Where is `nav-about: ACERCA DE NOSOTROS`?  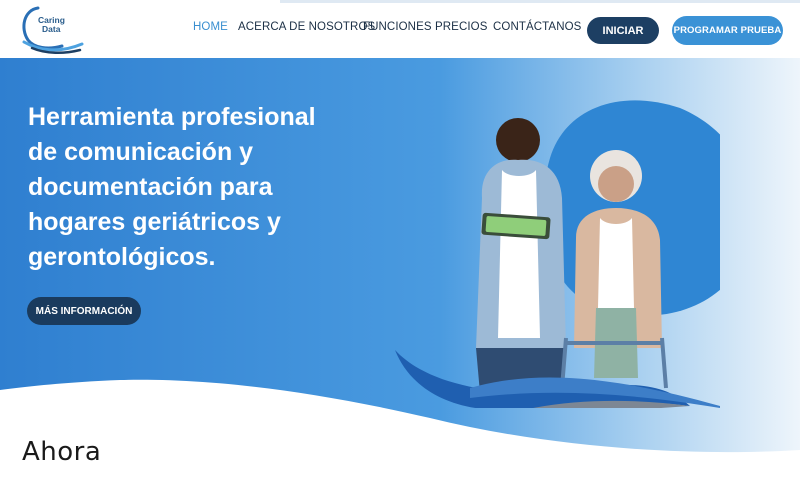 nav-about: ACERCA DE NOSOTROS is located at coordinates (306, 27).